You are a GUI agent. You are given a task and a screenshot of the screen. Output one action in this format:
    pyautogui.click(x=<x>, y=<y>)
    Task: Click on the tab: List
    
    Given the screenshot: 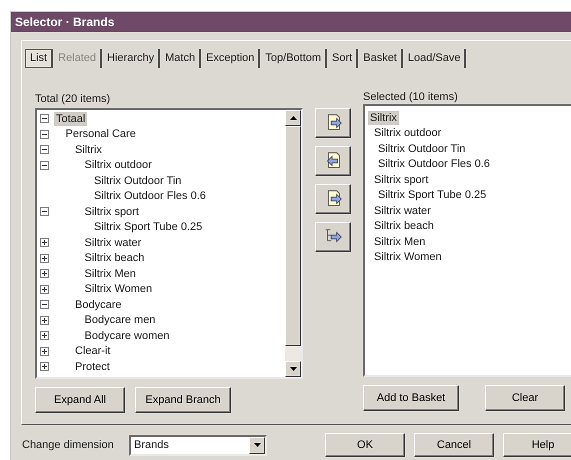 What is the action you would take?
    pyautogui.click(x=39, y=58)
    